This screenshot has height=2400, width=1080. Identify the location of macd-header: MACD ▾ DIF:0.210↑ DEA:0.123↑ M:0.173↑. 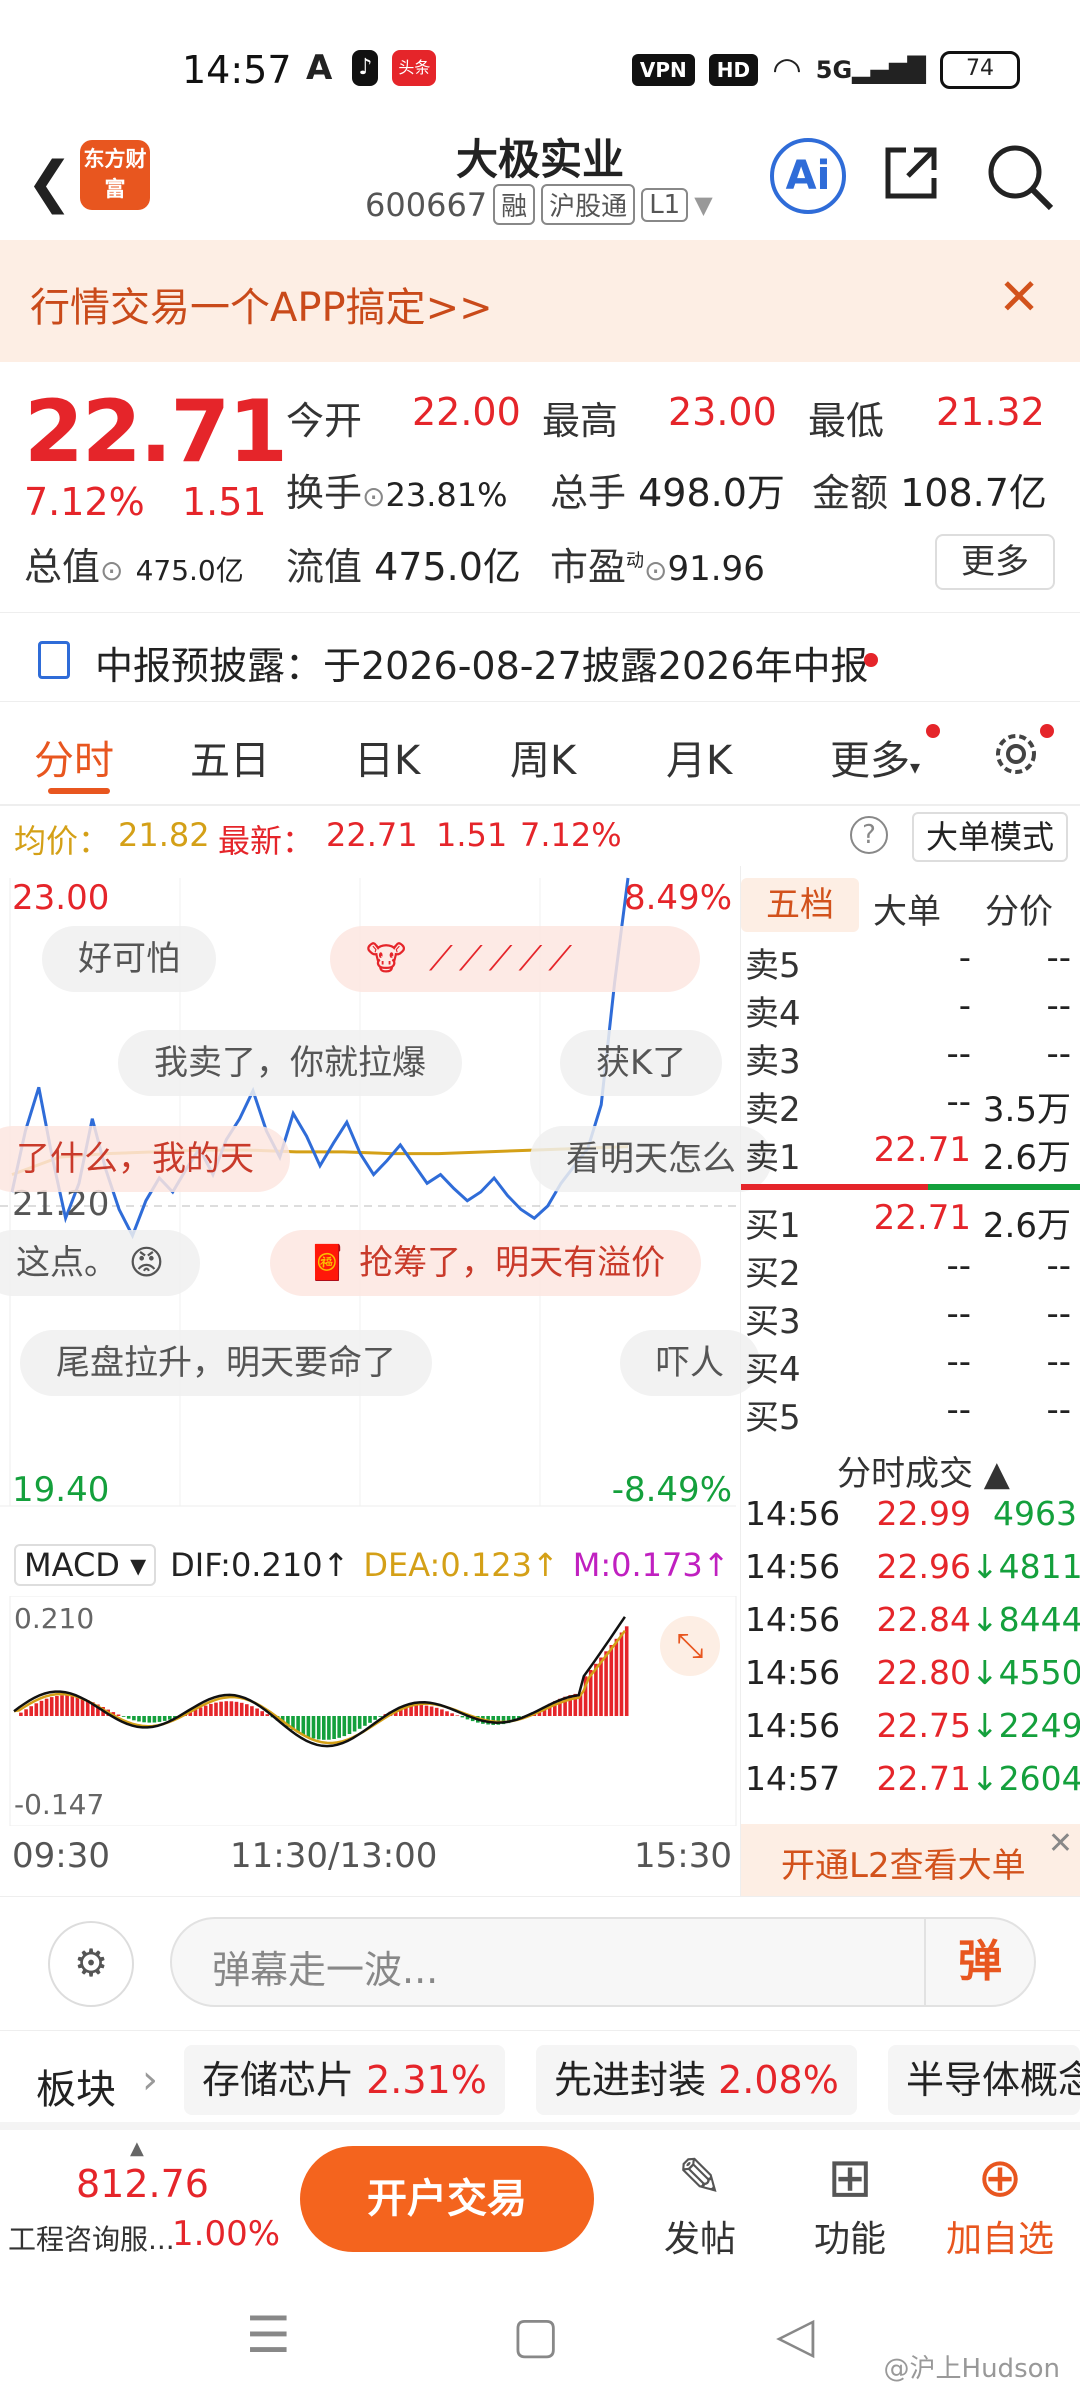
(372, 1565).